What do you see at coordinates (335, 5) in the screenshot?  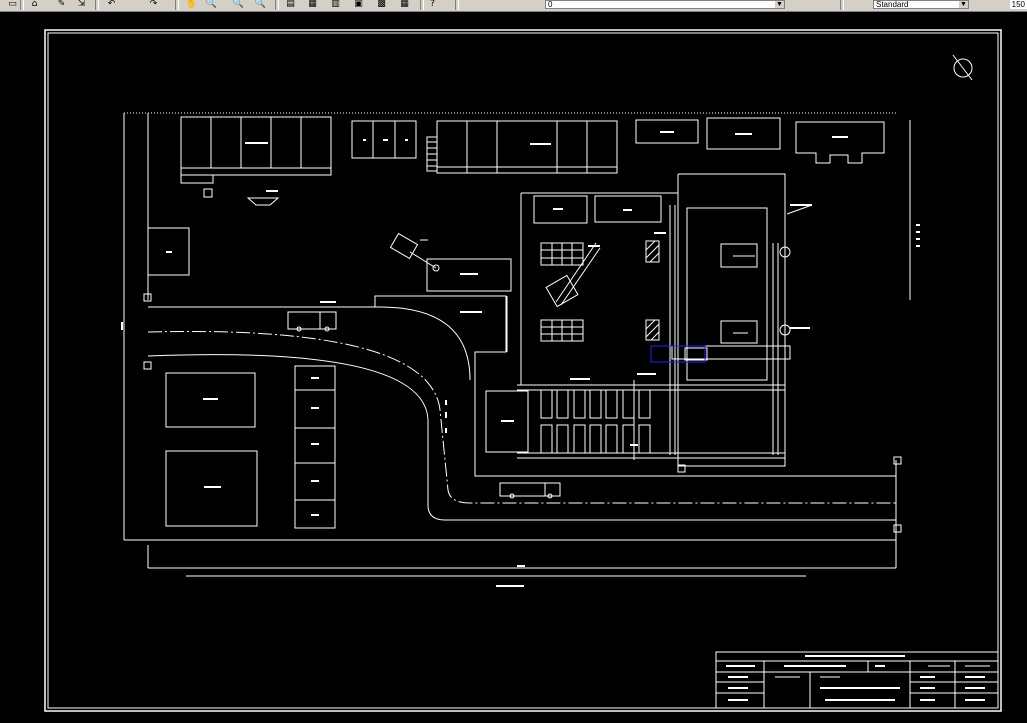 I see `tool-palettes-icon: ▥` at bounding box center [335, 5].